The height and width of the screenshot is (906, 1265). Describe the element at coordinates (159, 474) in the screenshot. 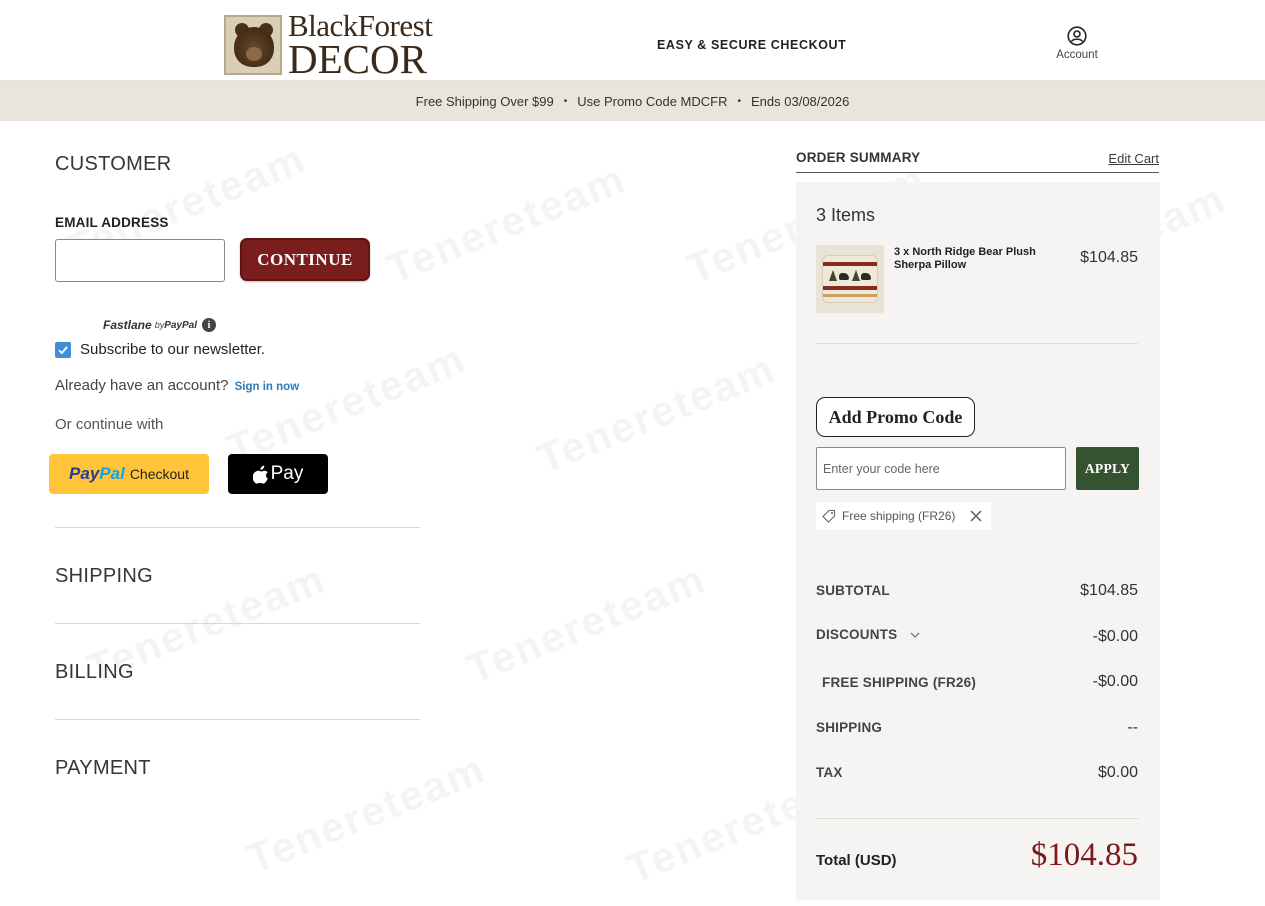

I see `paypal-checkout-label: Checkout` at that location.